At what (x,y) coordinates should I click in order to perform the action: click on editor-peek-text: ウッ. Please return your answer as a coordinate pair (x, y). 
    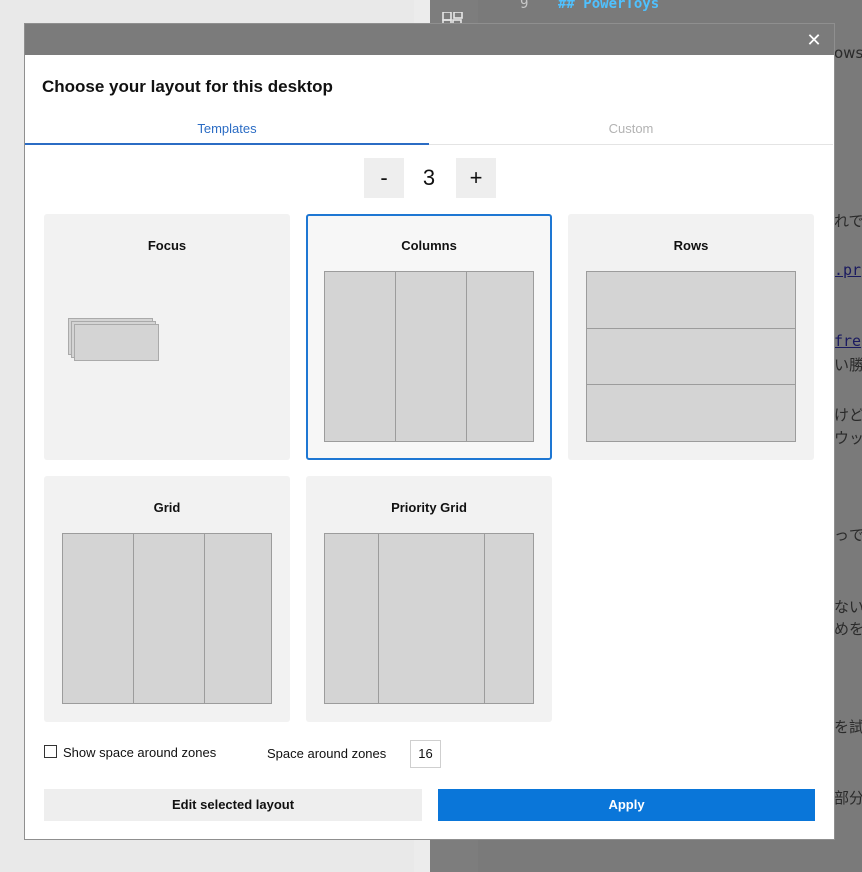
    Looking at the image, I should click on (848, 438).